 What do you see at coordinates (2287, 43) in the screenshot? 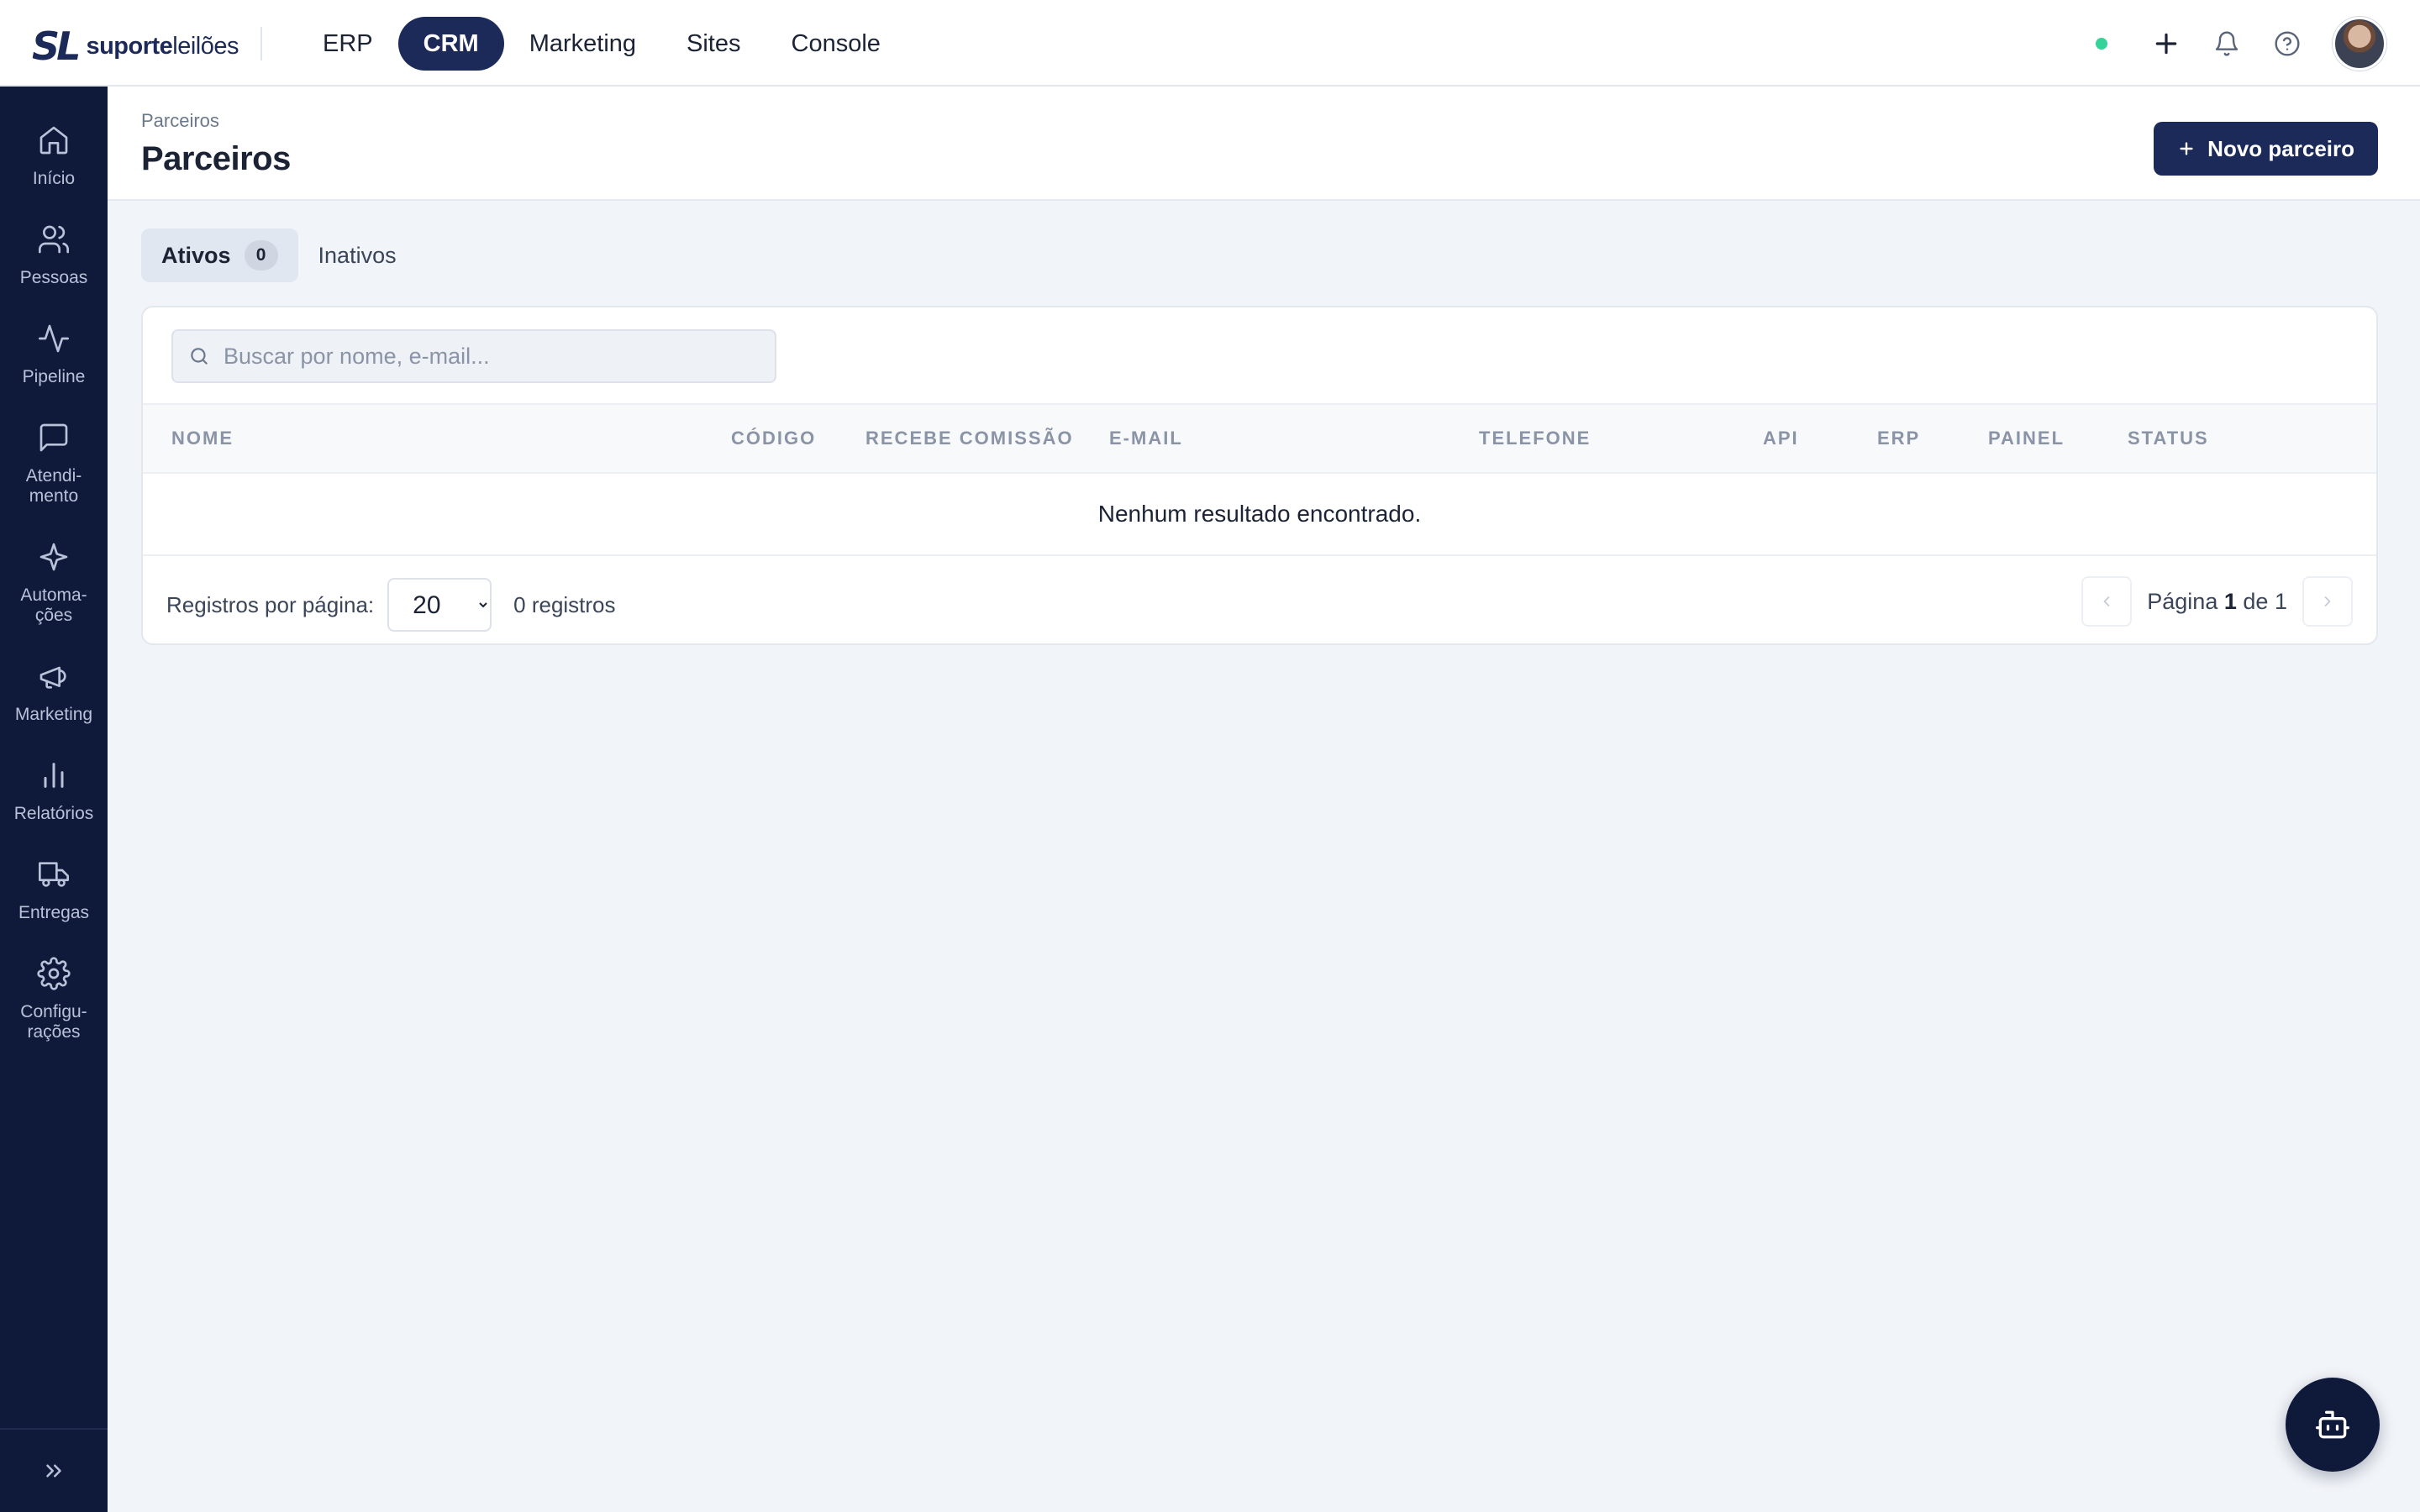
I see `help-icon` at bounding box center [2287, 43].